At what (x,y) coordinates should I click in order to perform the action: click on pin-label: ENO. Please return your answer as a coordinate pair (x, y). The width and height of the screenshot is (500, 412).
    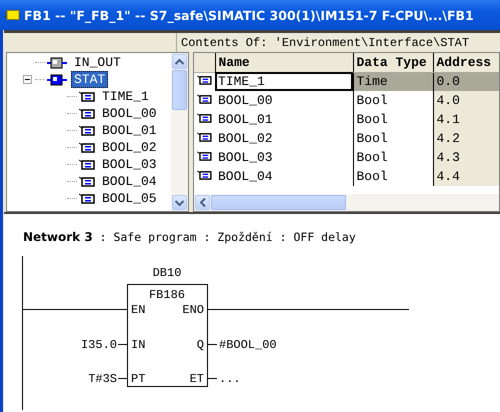
    Looking at the image, I should click on (193, 310).